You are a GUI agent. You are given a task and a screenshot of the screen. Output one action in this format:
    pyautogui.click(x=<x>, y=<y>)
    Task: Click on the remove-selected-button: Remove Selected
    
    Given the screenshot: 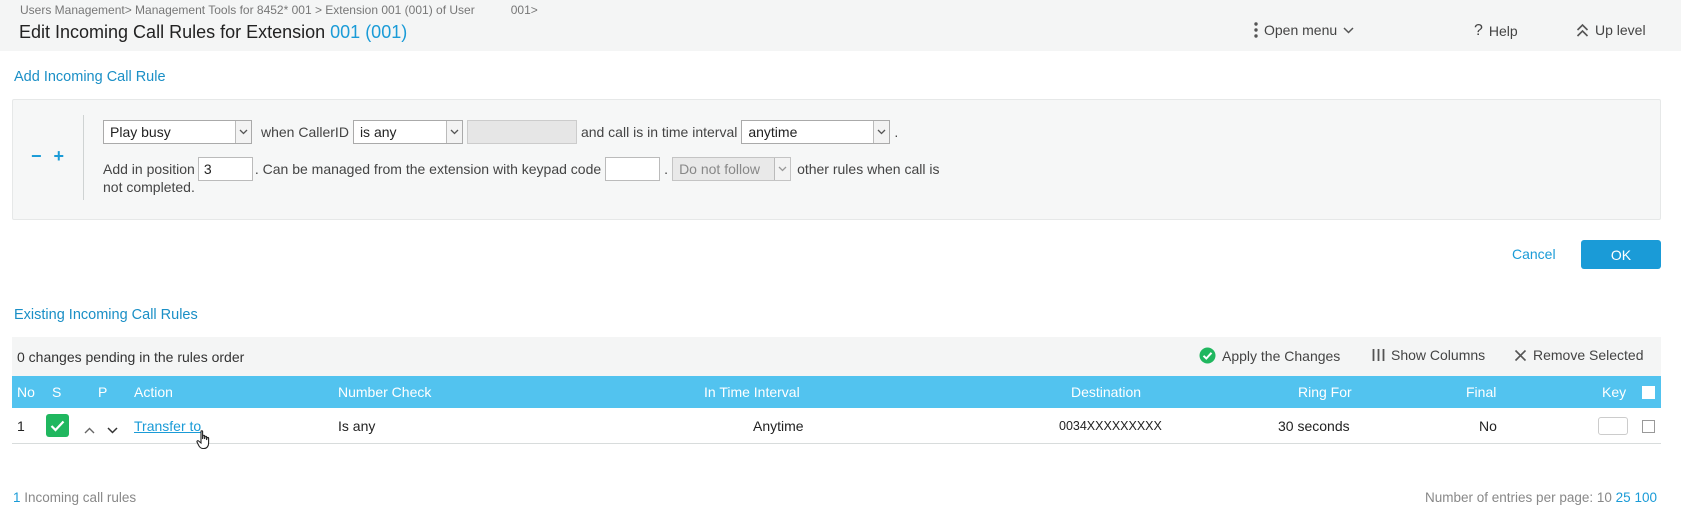 What is the action you would take?
    pyautogui.click(x=1579, y=355)
    